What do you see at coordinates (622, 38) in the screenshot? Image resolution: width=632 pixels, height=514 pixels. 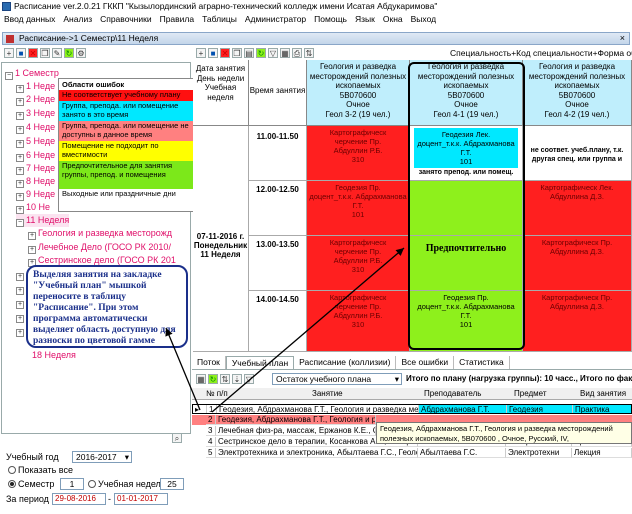 I see `close-icon: ×` at bounding box center [622, 38].